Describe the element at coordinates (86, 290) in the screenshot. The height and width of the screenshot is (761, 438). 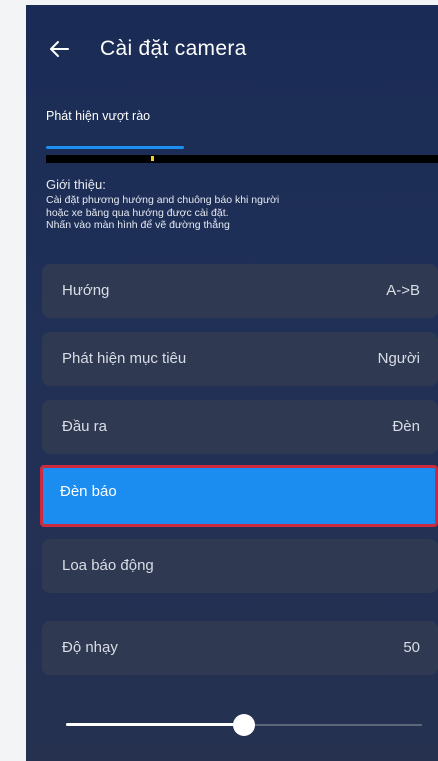
I see `setting-label: Hướng` at that location.